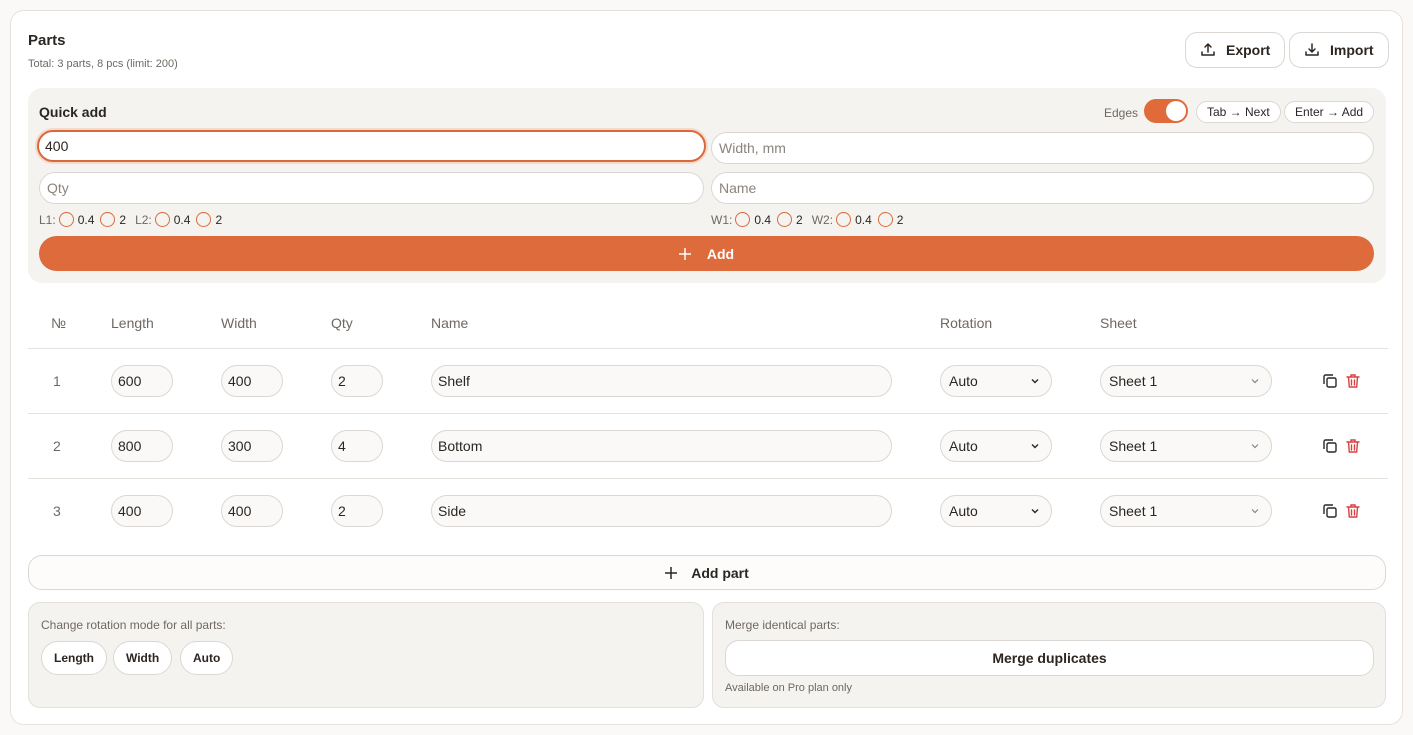 The height and width of the screenshot is (735, 1413). What do you see at coordinates (661, 446) in the screenshot?
I see `name-field: Bottom` at bounding box center [661, 446].